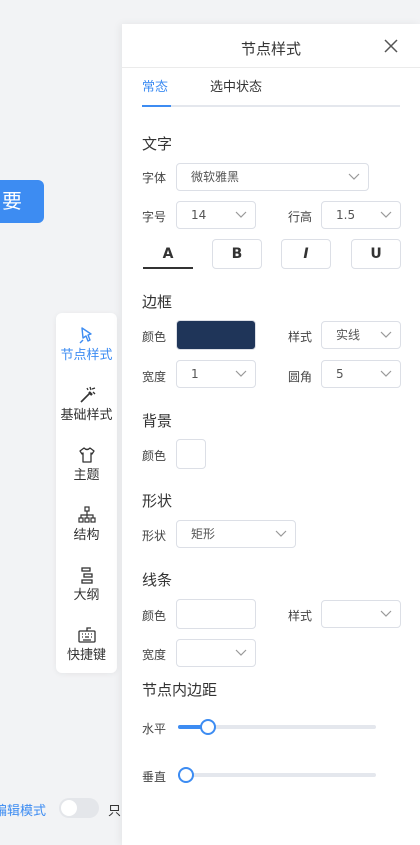 The height and width of the screenshot is (845, 420). What do you see at coordinates (154, 655) in the screenshot?
I see `line-width-label: 宽度` at bounding box center [154, 655].